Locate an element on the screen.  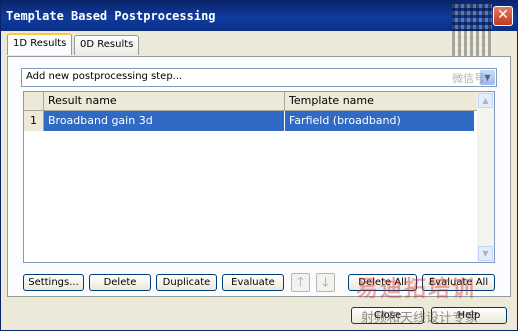
postprocessing-step-select: Add new postprocessing step... ▼ is located at coordinates (259, 77).